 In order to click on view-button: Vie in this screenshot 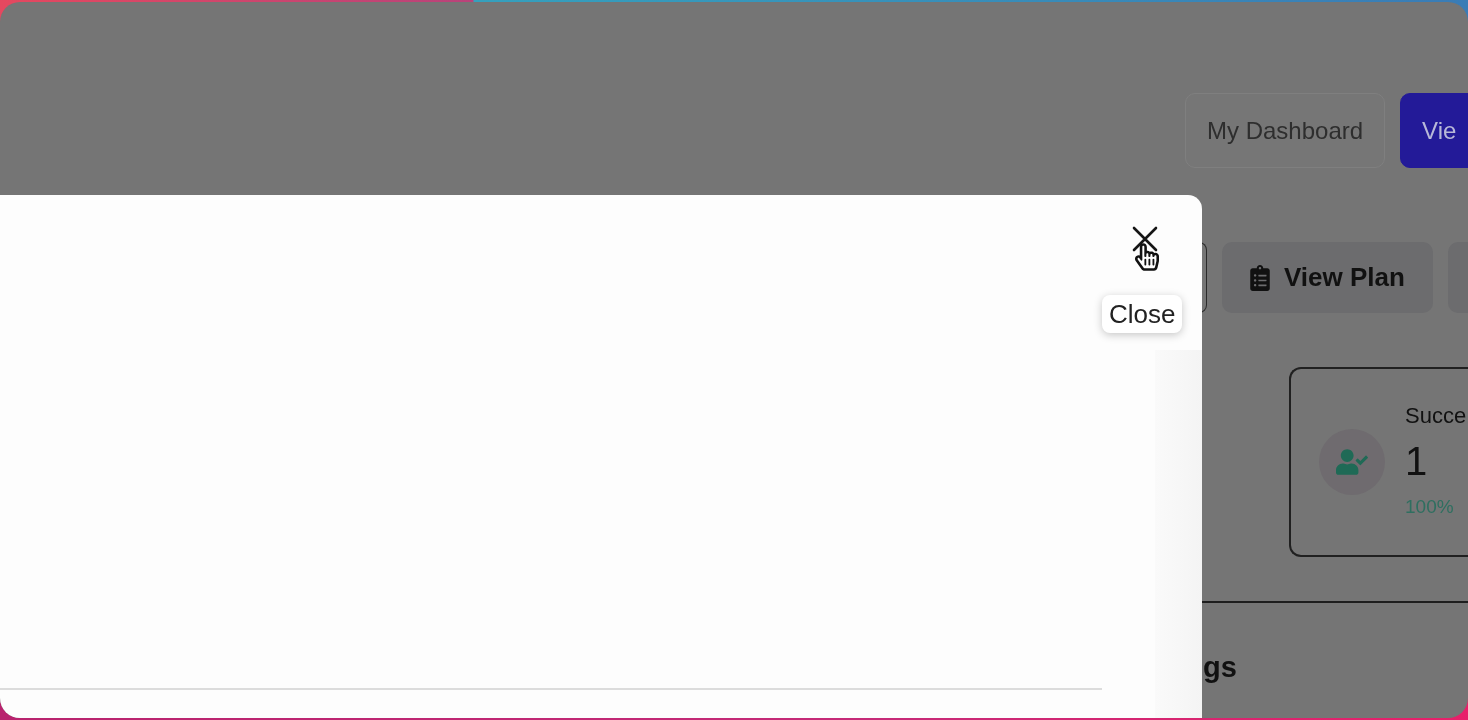, I will do `click(1434, 130)`.